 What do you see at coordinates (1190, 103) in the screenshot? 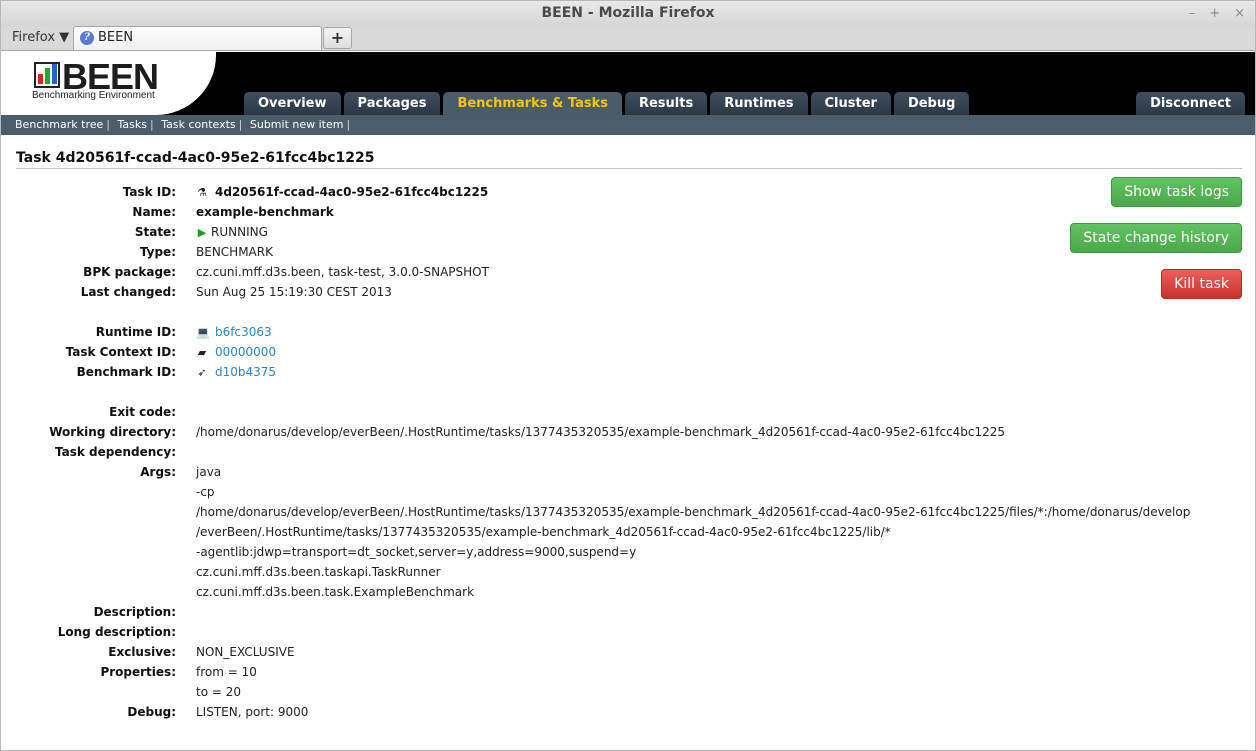
I see `disconnect-button: Disconnect` at bounding box center [1190, 103].